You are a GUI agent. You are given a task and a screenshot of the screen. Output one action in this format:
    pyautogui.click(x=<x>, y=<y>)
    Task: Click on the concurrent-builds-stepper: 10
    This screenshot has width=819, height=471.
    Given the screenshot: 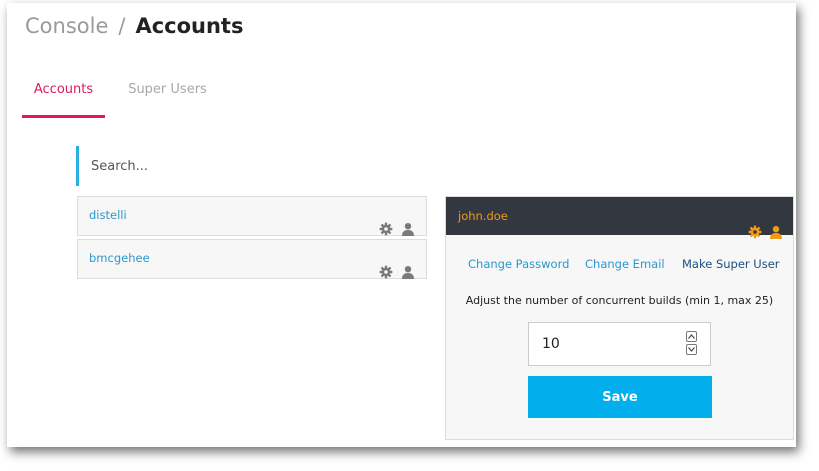 What is the action you would take?
    pyautogui.click(x=619, y=344)
    